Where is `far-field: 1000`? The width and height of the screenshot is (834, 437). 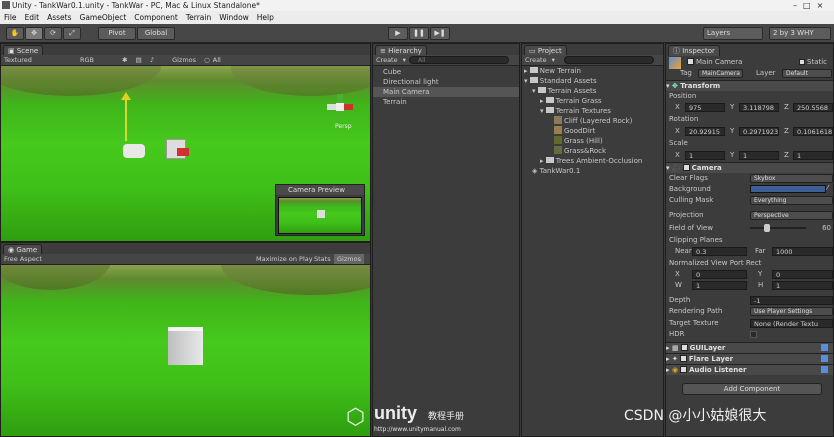
far-field: 1000 is located at coordinates (802, 251).